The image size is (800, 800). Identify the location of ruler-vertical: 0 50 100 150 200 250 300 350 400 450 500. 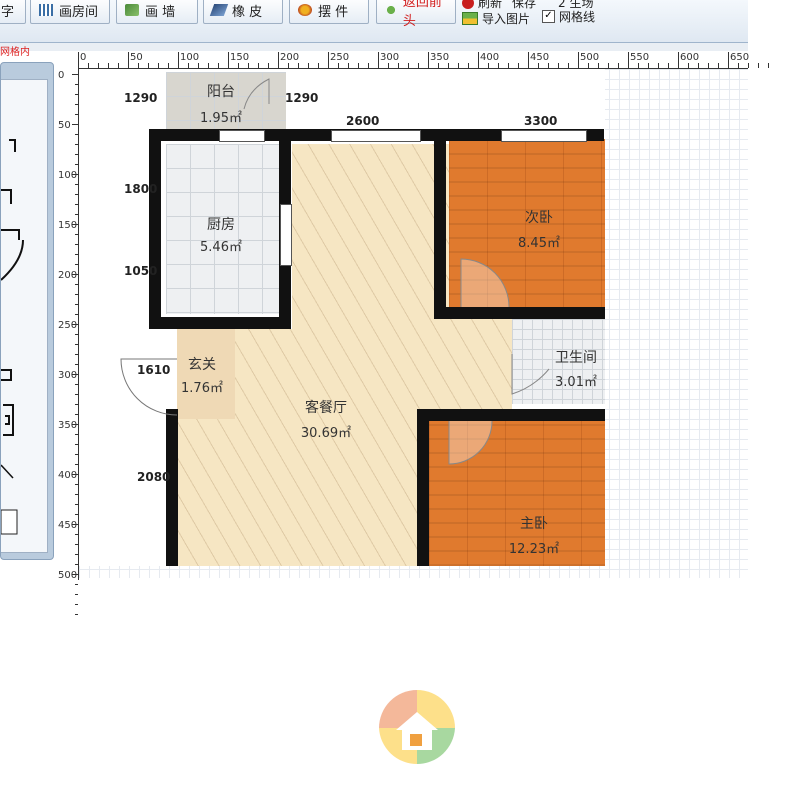
(68, 341).